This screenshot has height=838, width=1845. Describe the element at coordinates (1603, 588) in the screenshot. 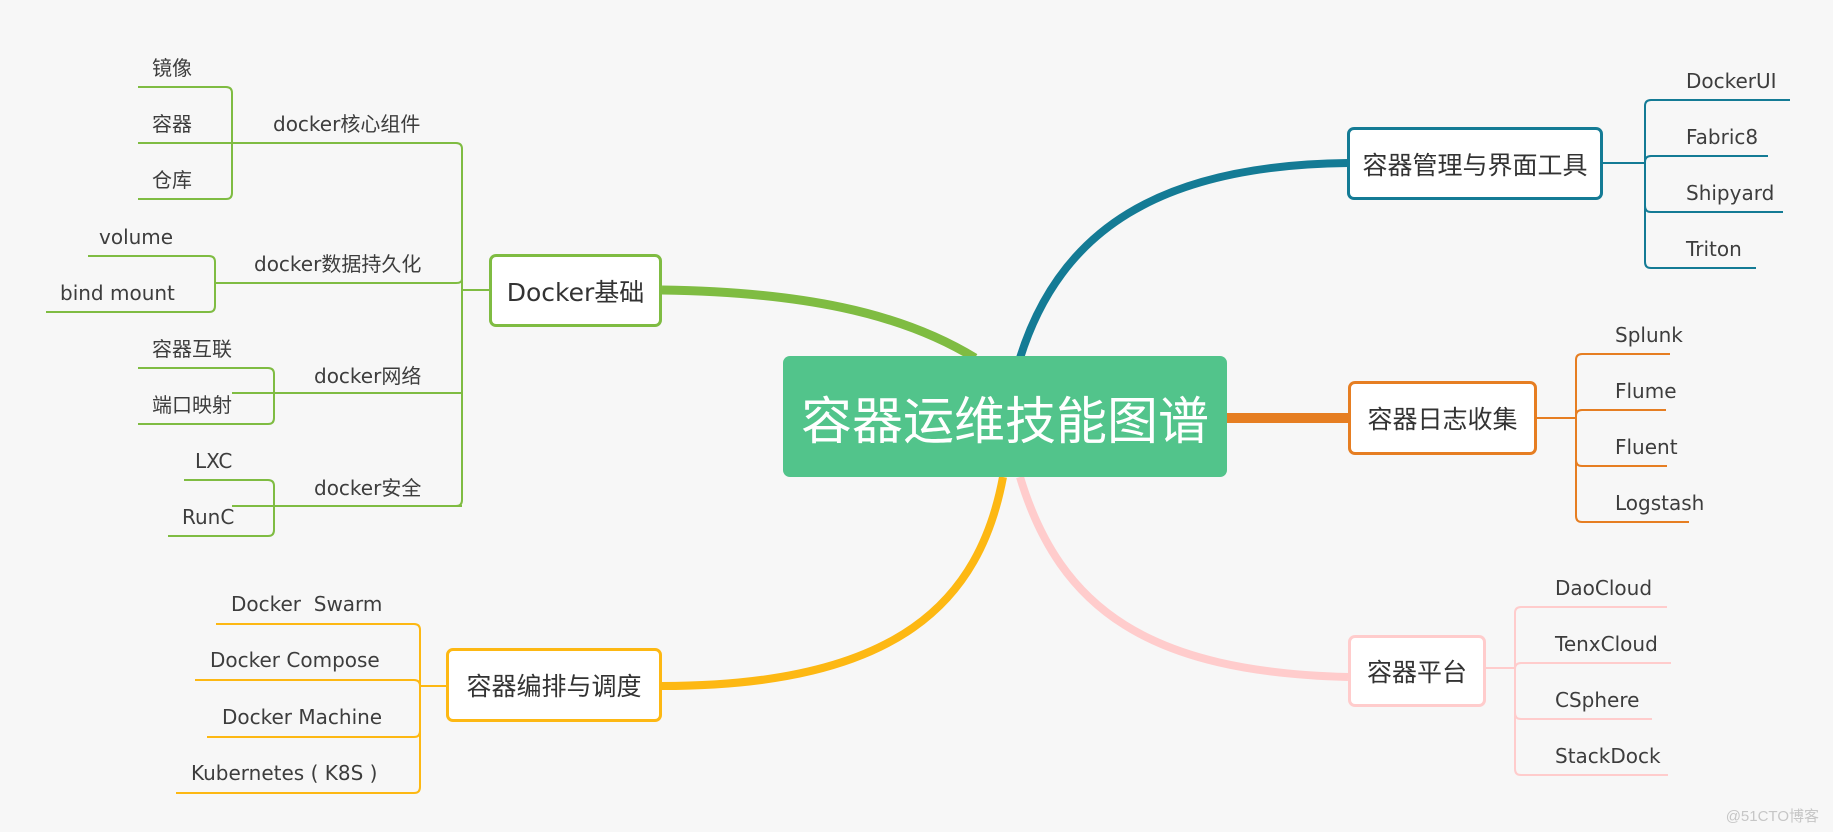

I see `leaf-daocloud: DaoCloud` at that location.